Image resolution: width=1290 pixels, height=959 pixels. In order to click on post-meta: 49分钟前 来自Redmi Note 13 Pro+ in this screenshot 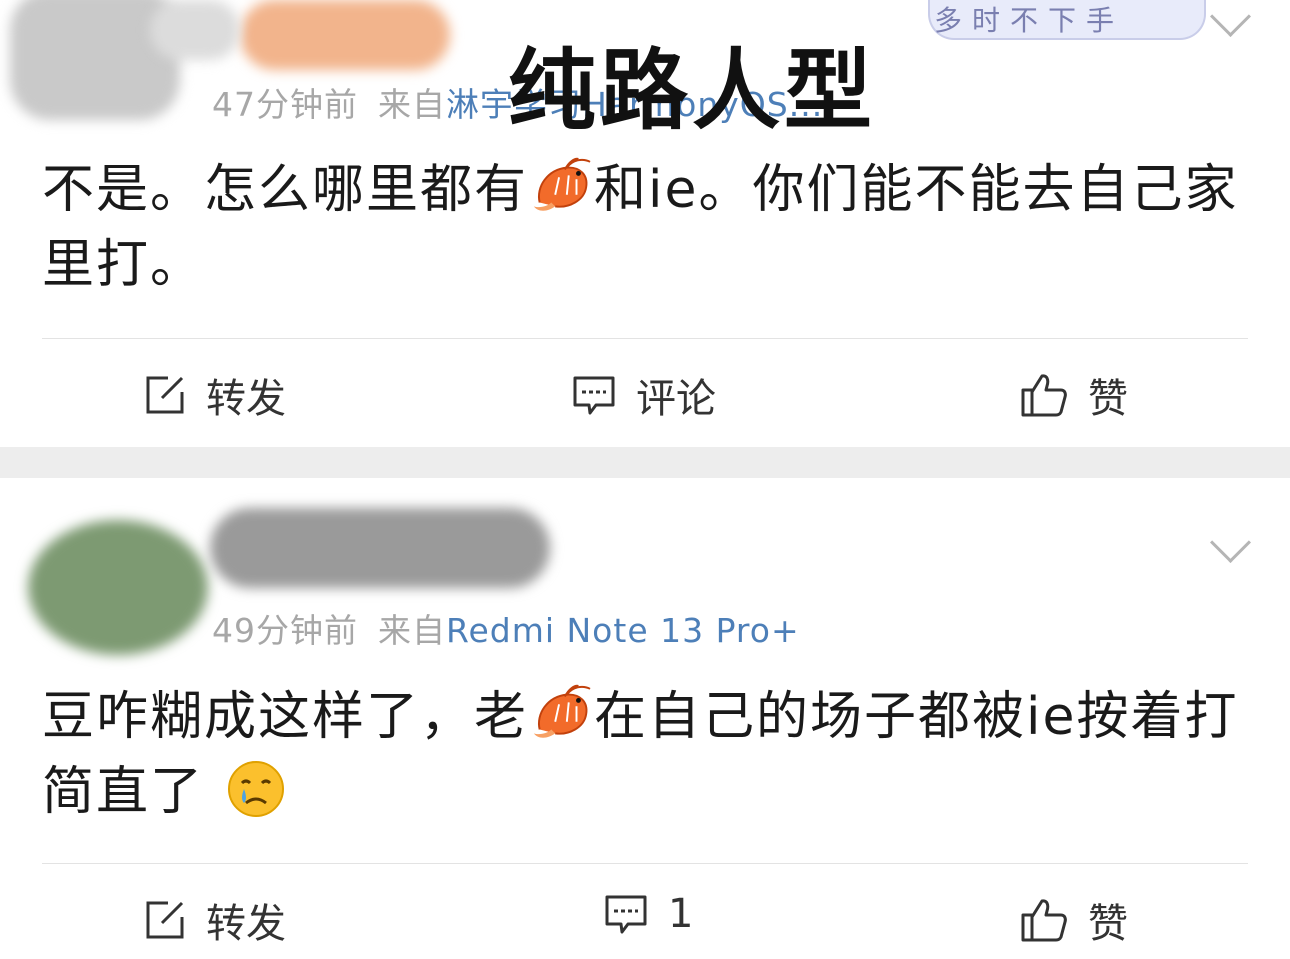, I will do `click(506, 628)`.